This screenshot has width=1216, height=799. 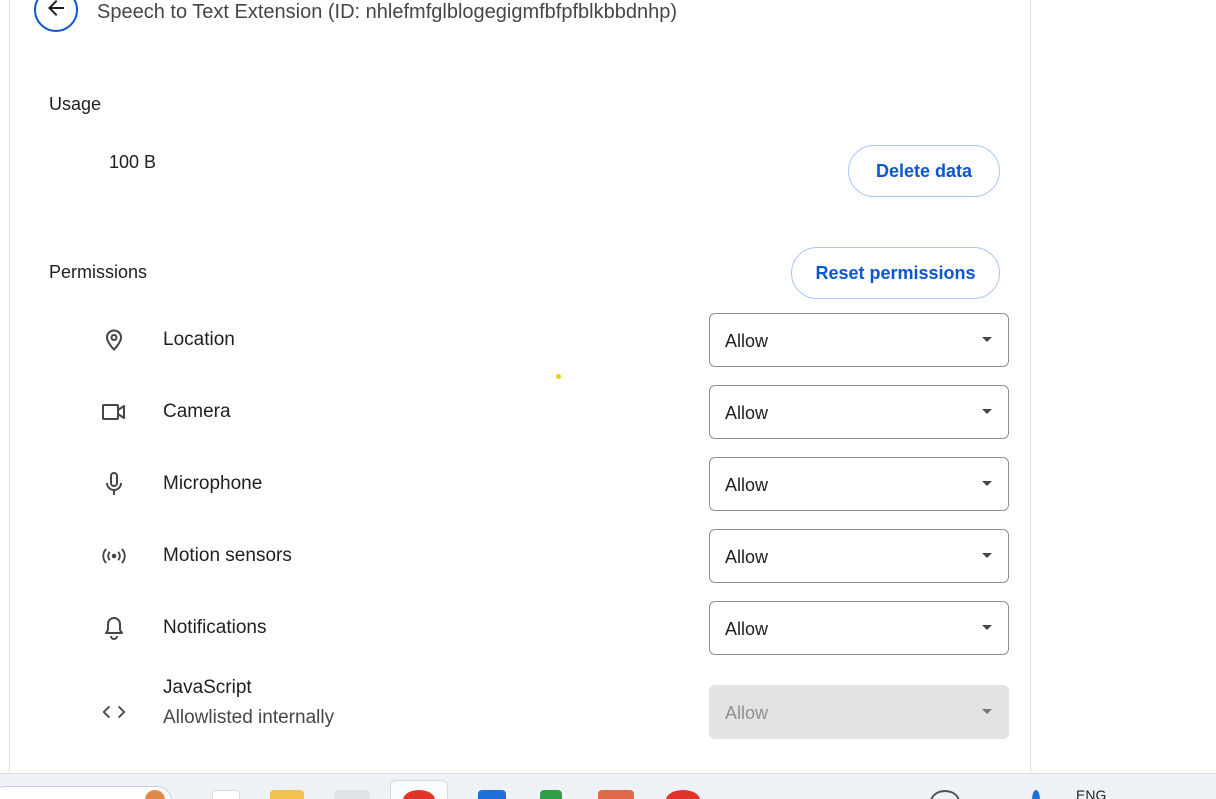 What do you see at coordinates (747, 713) in the screenshot?
I see `javascript-select-value: Allow` at bounding box center [747, 713].